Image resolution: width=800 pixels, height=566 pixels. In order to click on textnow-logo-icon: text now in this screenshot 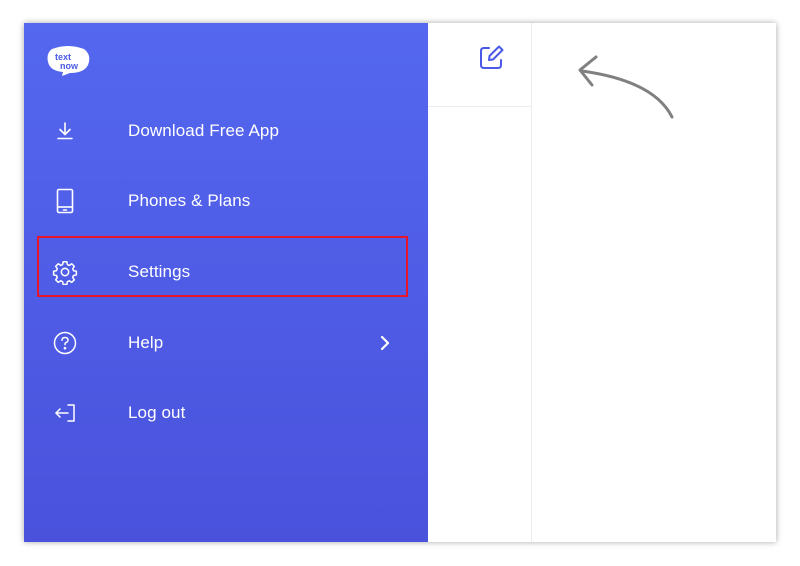, I will do `click(68, 61)`.